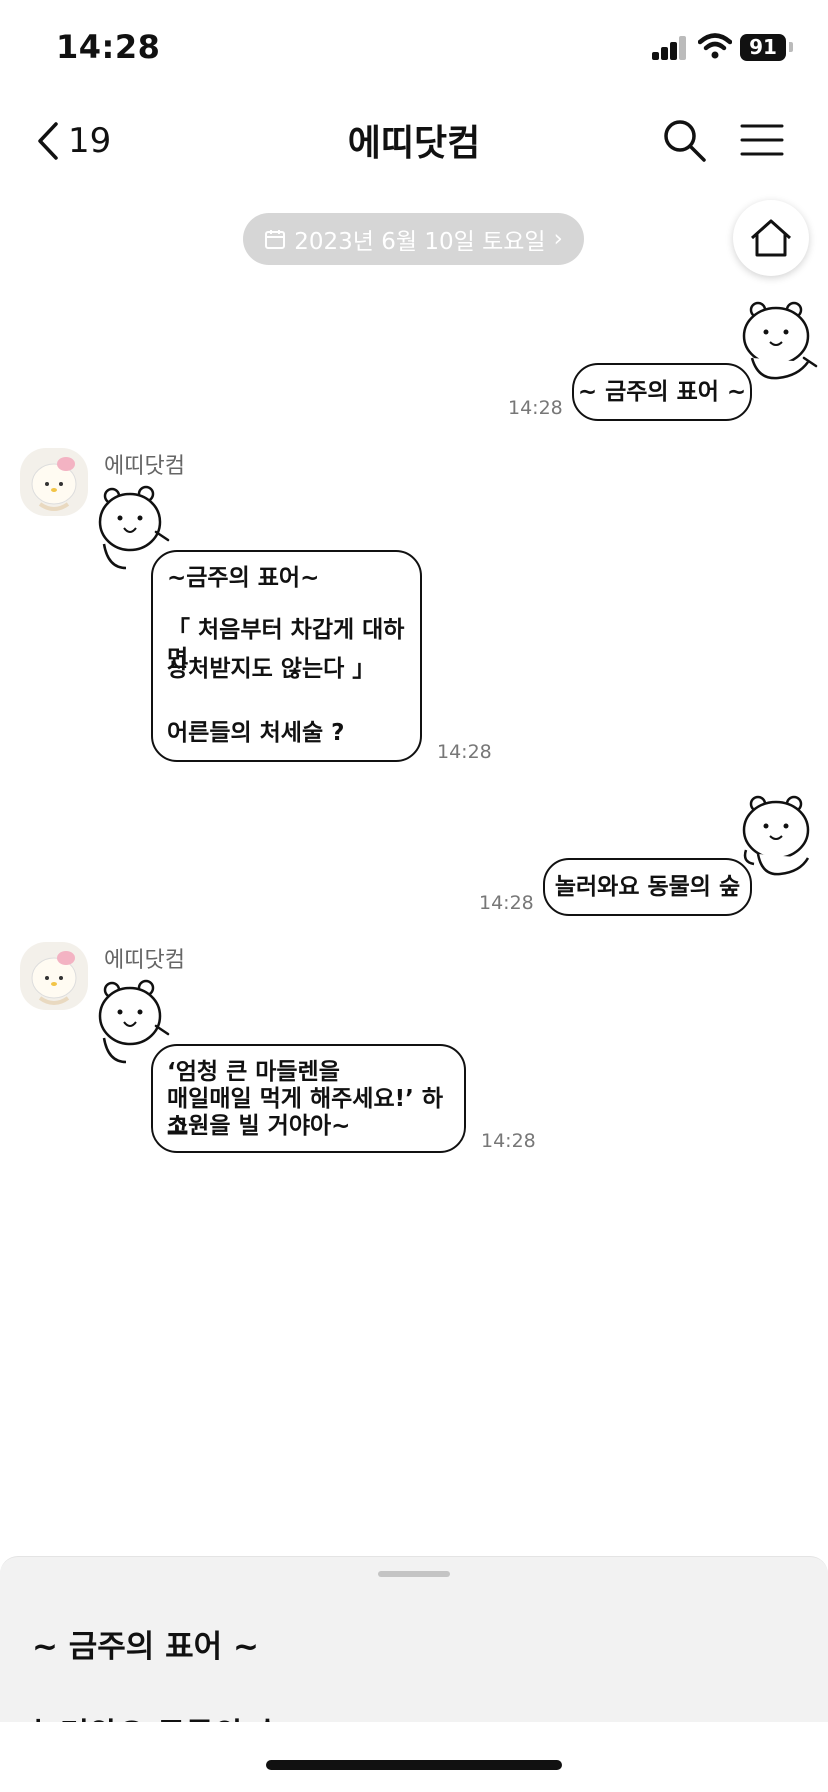  I want to click on message-text: 놀러와요 동물의 숲, so click(647, 887).